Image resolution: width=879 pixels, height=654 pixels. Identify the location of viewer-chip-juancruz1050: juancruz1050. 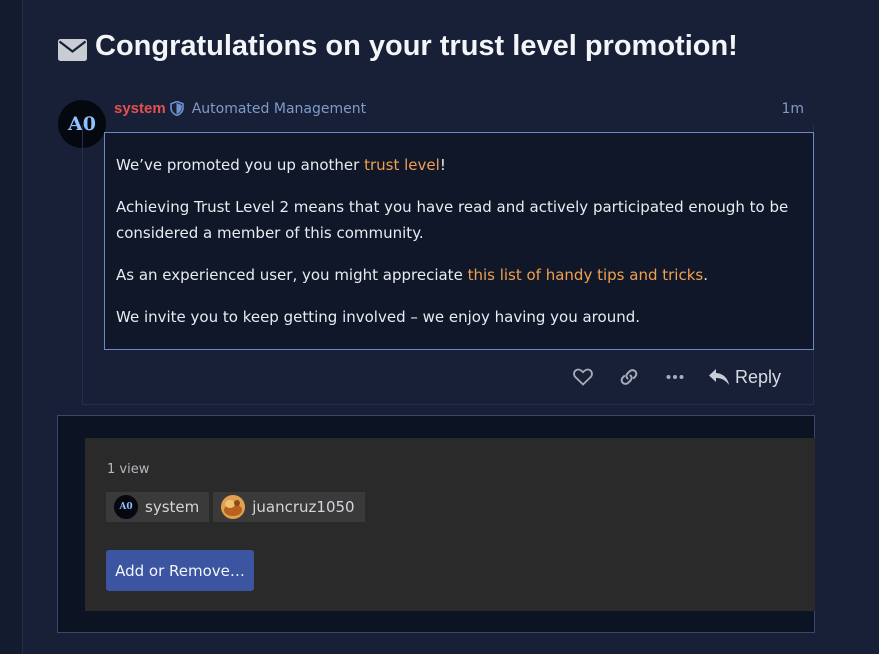
(289, 507).